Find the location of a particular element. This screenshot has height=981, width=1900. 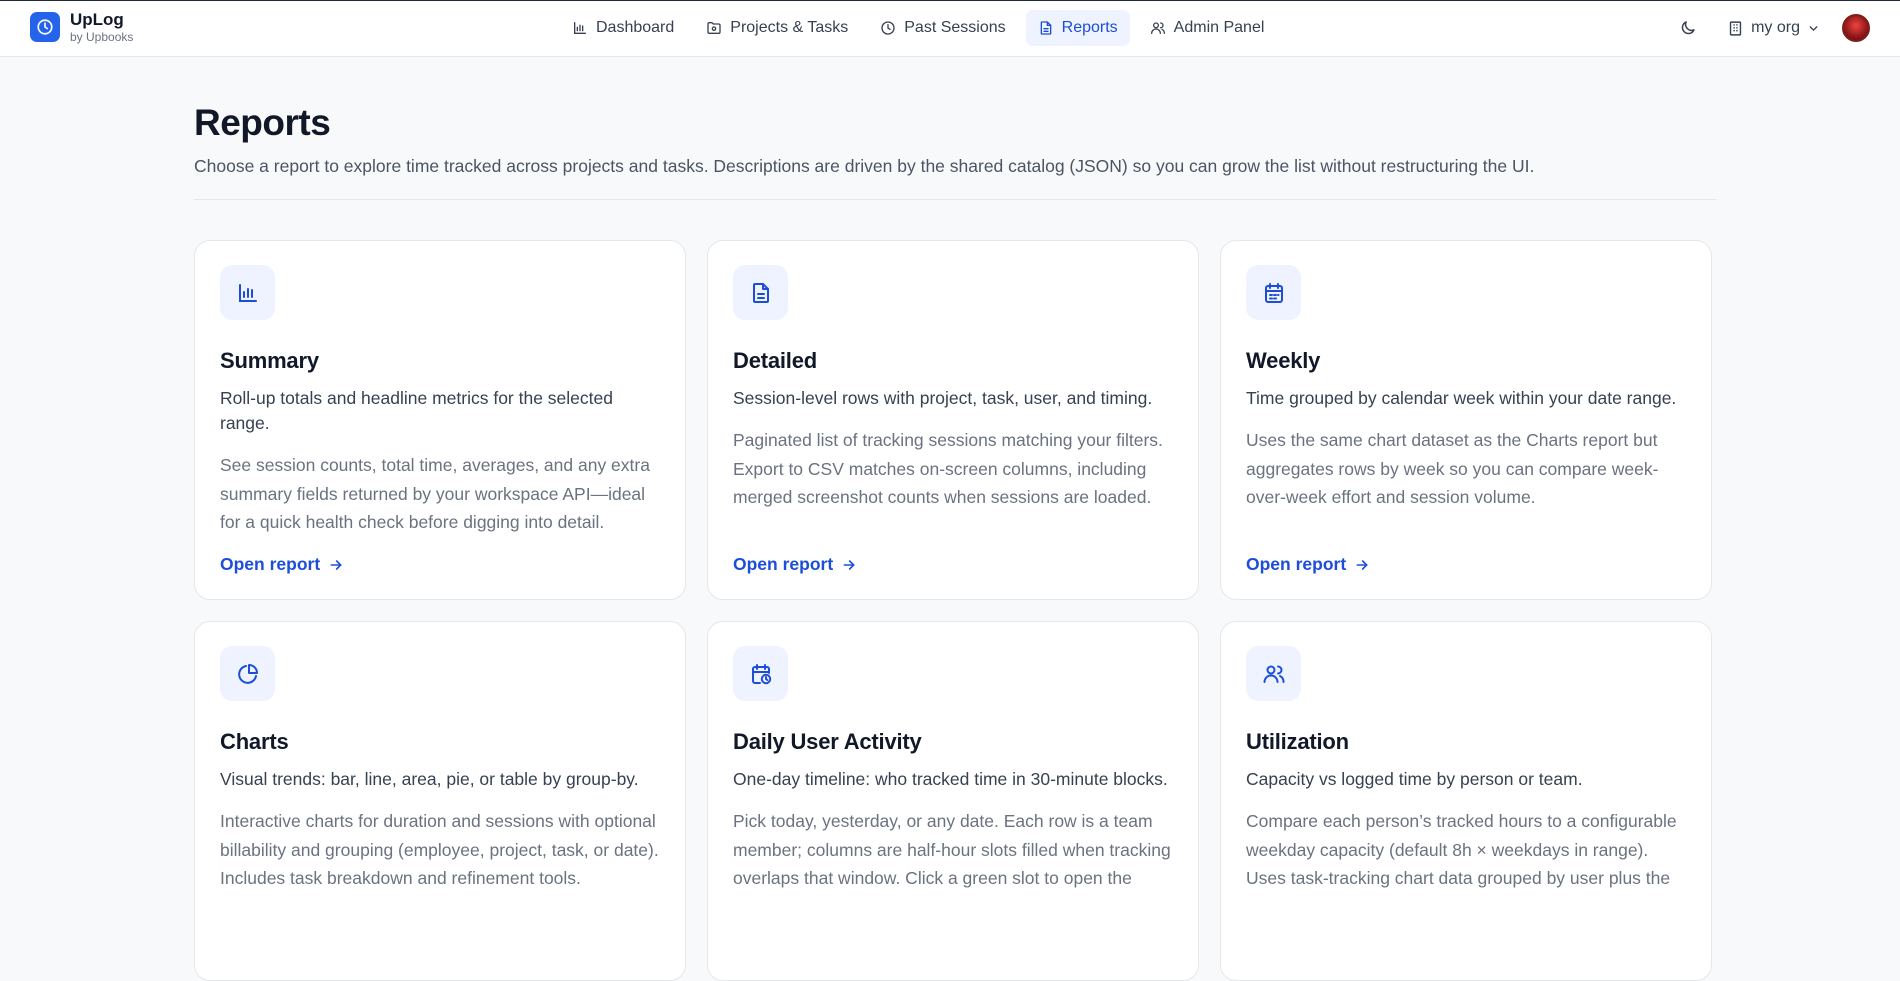

brand: UpLog by Upbooks is located at coordinates (81, 27).